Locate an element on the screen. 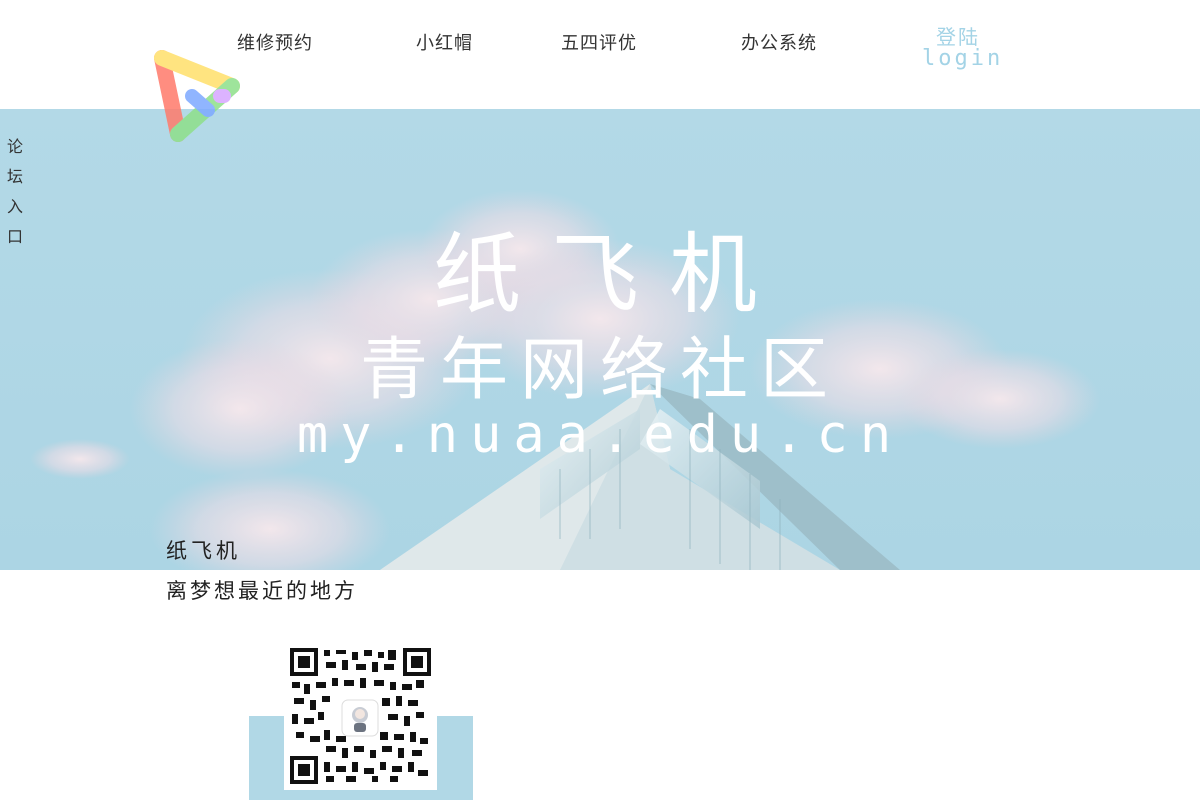  forum-entry-link: 论 坛 入 口 is located at coordinates (15, 192).